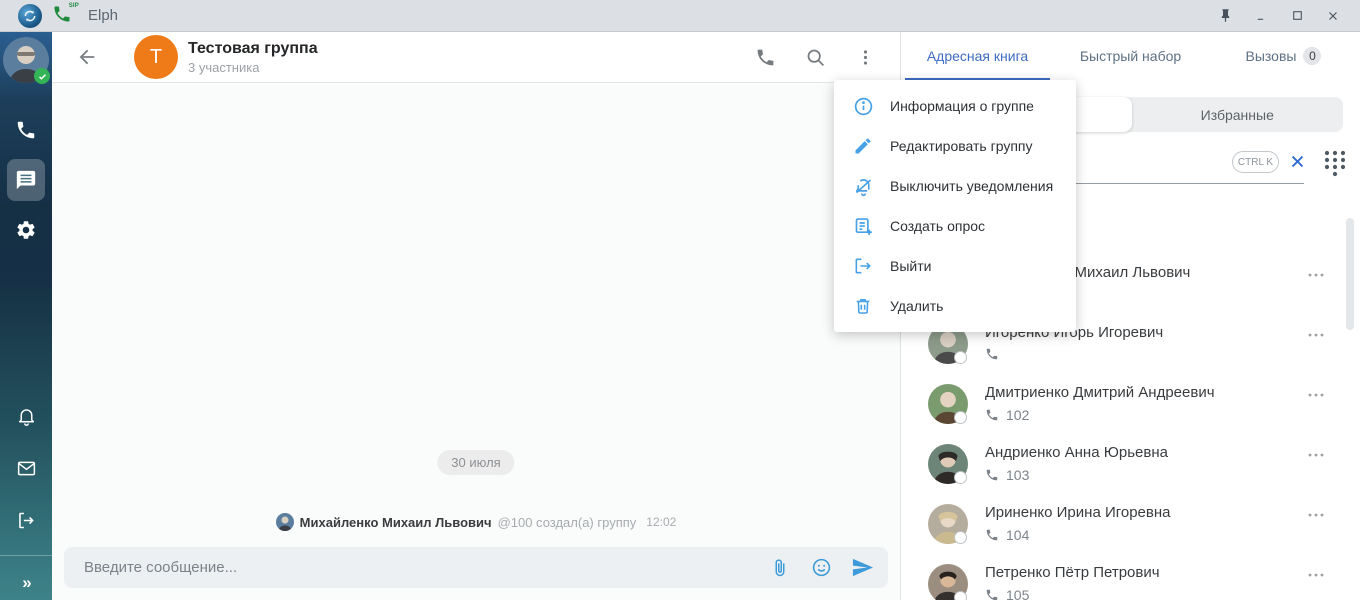 The width and height of the screenshot is (1360, 600). What do you see at coordinates (1130, 581) in the screenshot?
I see `contact-row: Петренко Пётр Петрович 105` at bounding box center [1130, 581].